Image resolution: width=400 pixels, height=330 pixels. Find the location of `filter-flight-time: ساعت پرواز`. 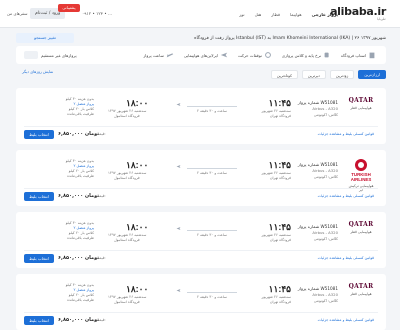

filter-flight-time: ساعت پرواز is located at coordinates (158, 55).